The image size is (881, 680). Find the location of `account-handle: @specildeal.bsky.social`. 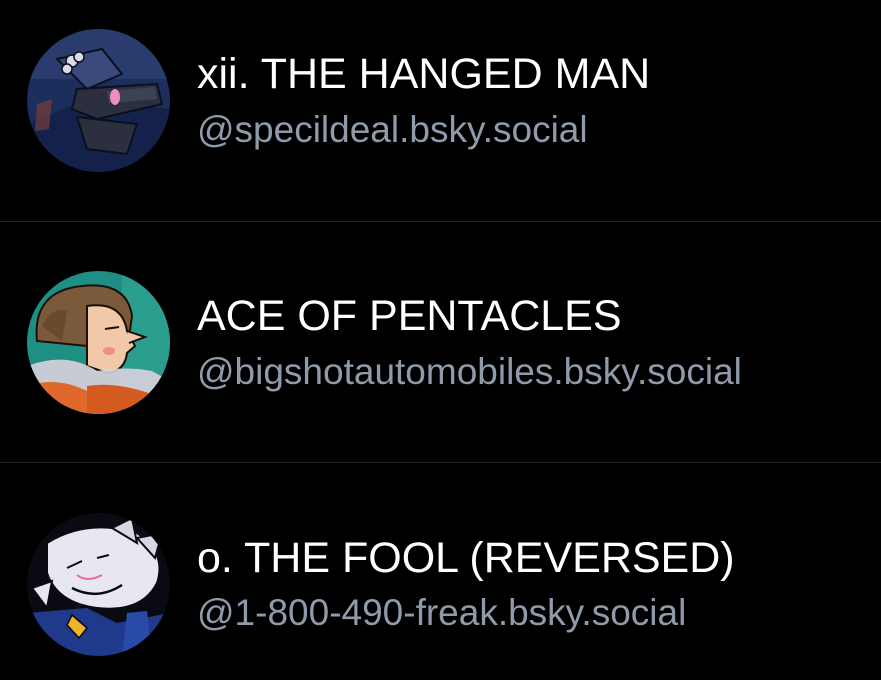

account-handle: @specildeal.bsky.social is located at coordinates (392, 129).